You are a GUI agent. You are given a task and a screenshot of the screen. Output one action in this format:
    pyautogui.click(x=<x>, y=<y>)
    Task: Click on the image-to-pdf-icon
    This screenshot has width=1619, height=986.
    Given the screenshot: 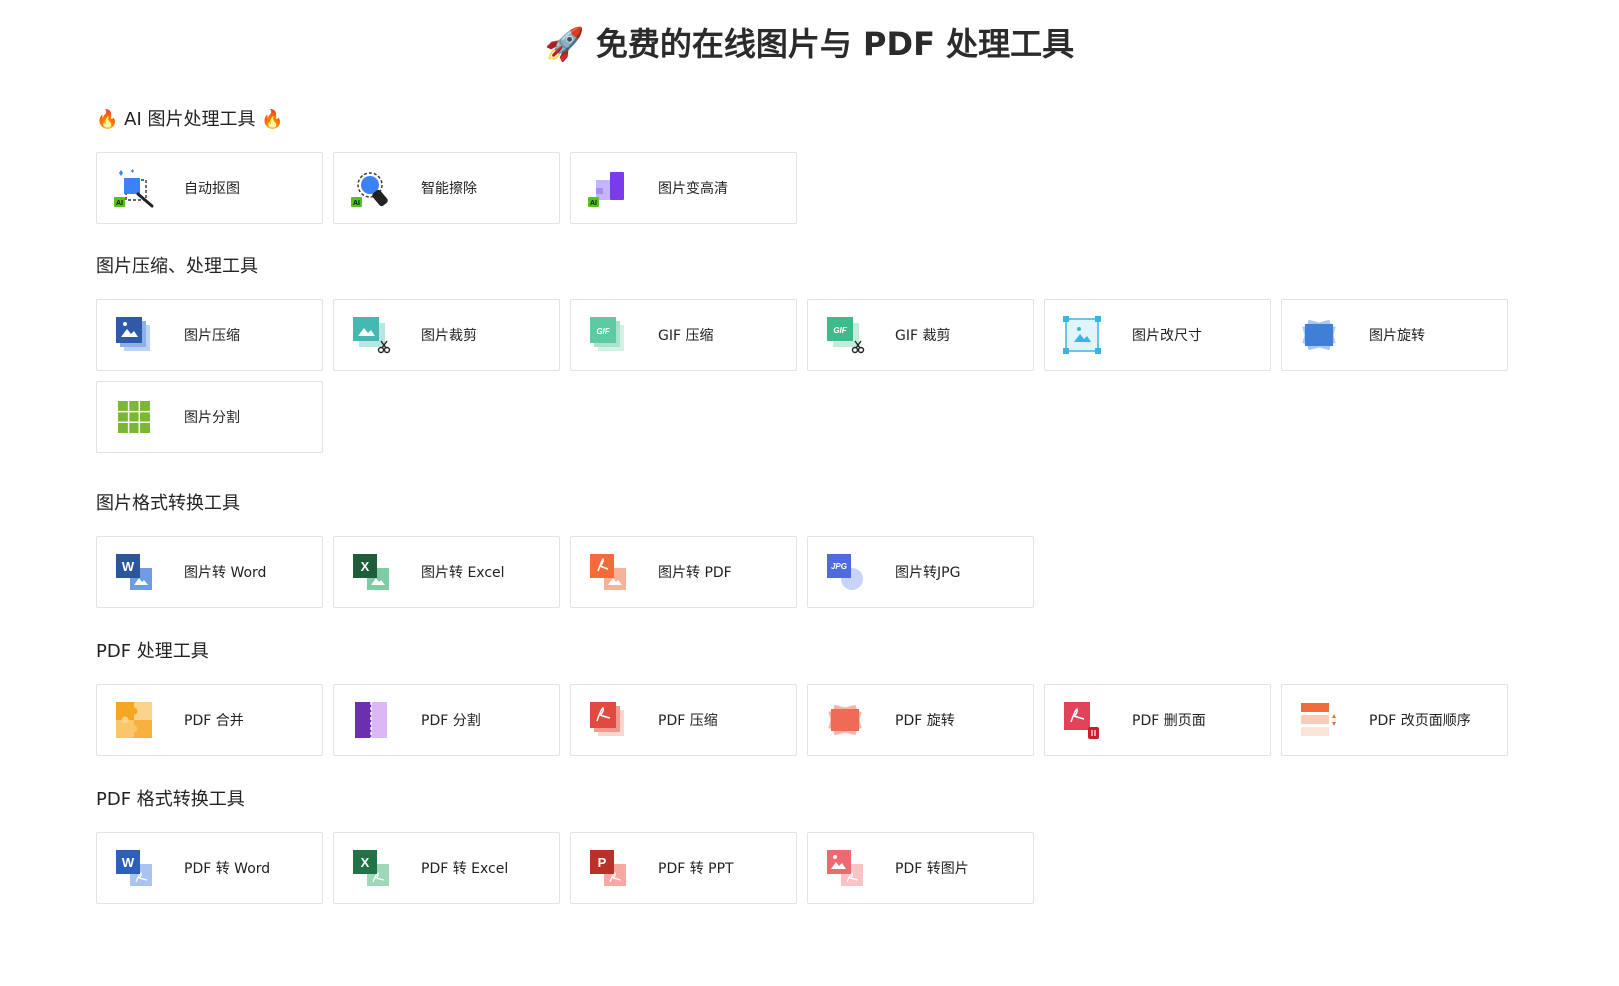 What is the action you would take?
    pyautogui.click(x=608, y=572)
    